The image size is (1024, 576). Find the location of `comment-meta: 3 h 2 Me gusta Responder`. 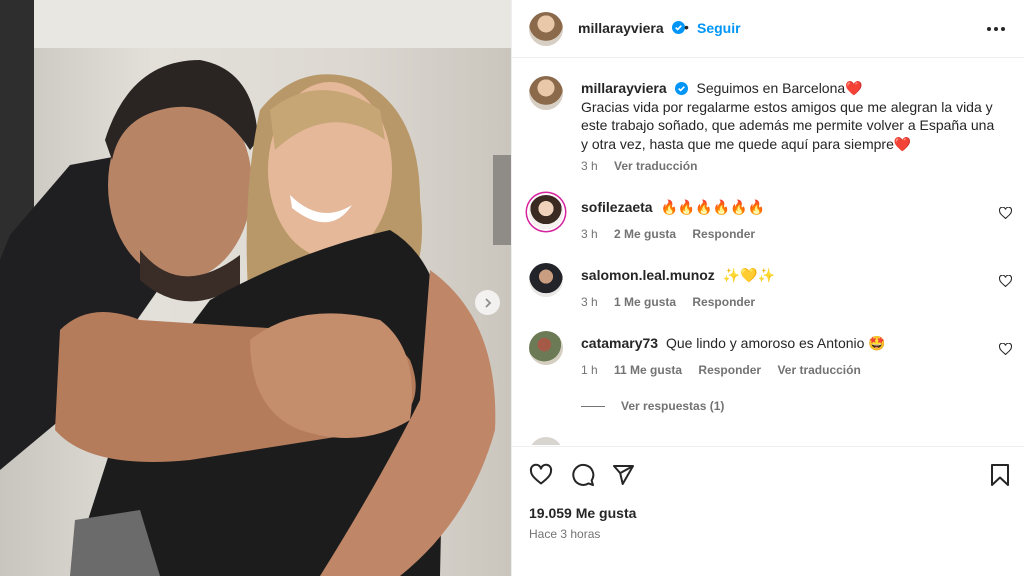

comment-meta: 3 h 2 Me gusta Responder is located at coordinates (674, 234).